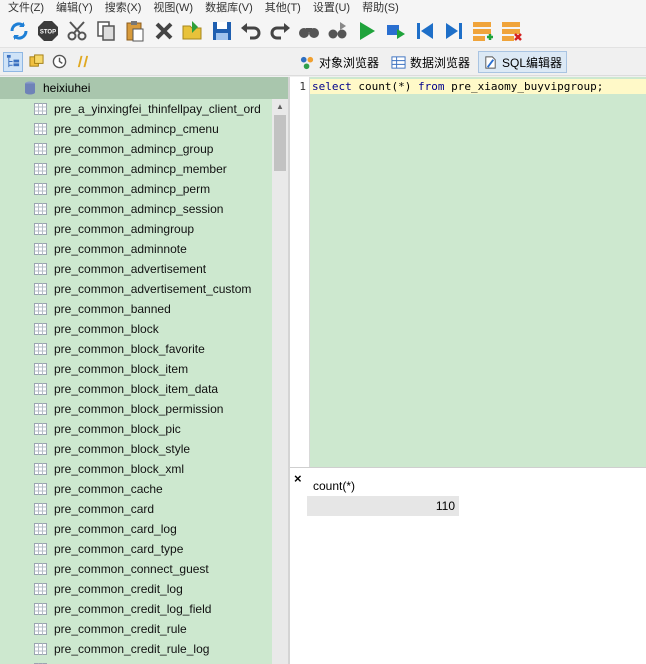 This screenshot has height=664, width=646. What do you see at coordinates (13, 61) in the screenshot?
I see `tree-view-icon` at bounding box center [13, 61].